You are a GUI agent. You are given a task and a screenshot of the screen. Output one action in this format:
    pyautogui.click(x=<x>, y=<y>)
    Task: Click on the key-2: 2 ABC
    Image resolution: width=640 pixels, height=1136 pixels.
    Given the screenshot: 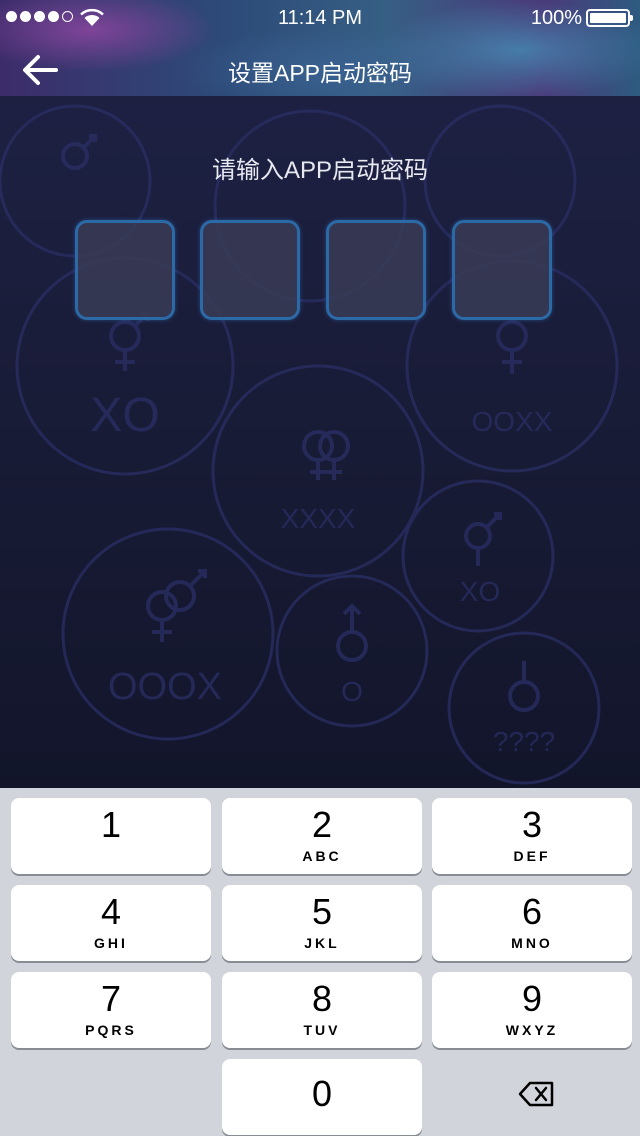 What is the action you would take?
    pyautogui.click(x=322, y=836)
    